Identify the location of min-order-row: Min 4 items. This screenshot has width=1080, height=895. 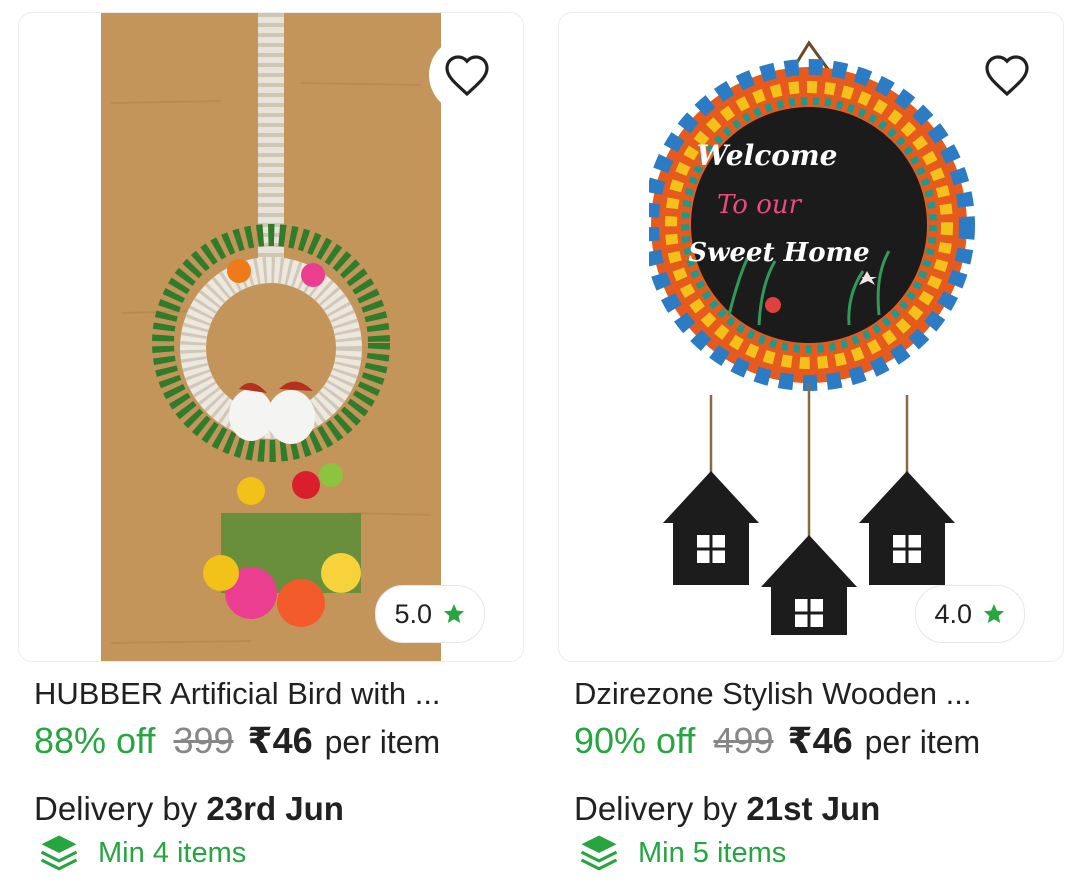
(142, 853).